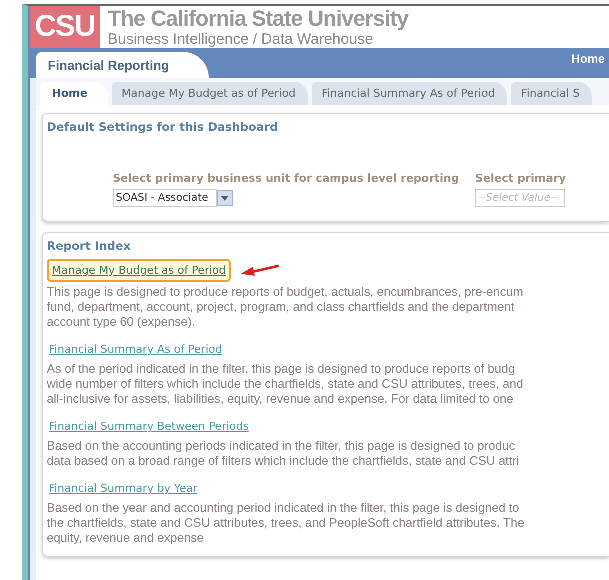 Image resolution: width=609 pixels, height=580 pixels. What do you see at coordinates (135, 349) in the screenshot?
I see `report-link: Financial Summary As of Period` at bounding box center [135, 349].